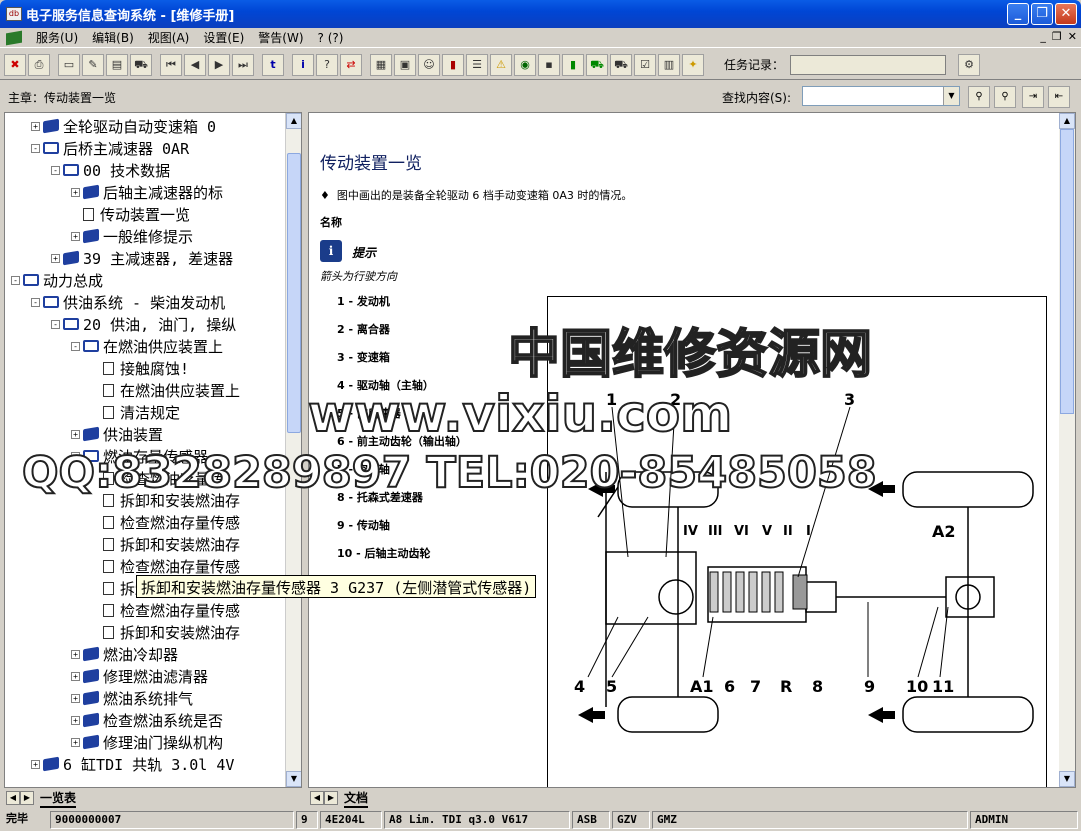 This screenshot has width=1081, height=831. Describe the element at coordinates (1033, 97) in the screenshot. I see `expand-icon: ⇥` at that location.